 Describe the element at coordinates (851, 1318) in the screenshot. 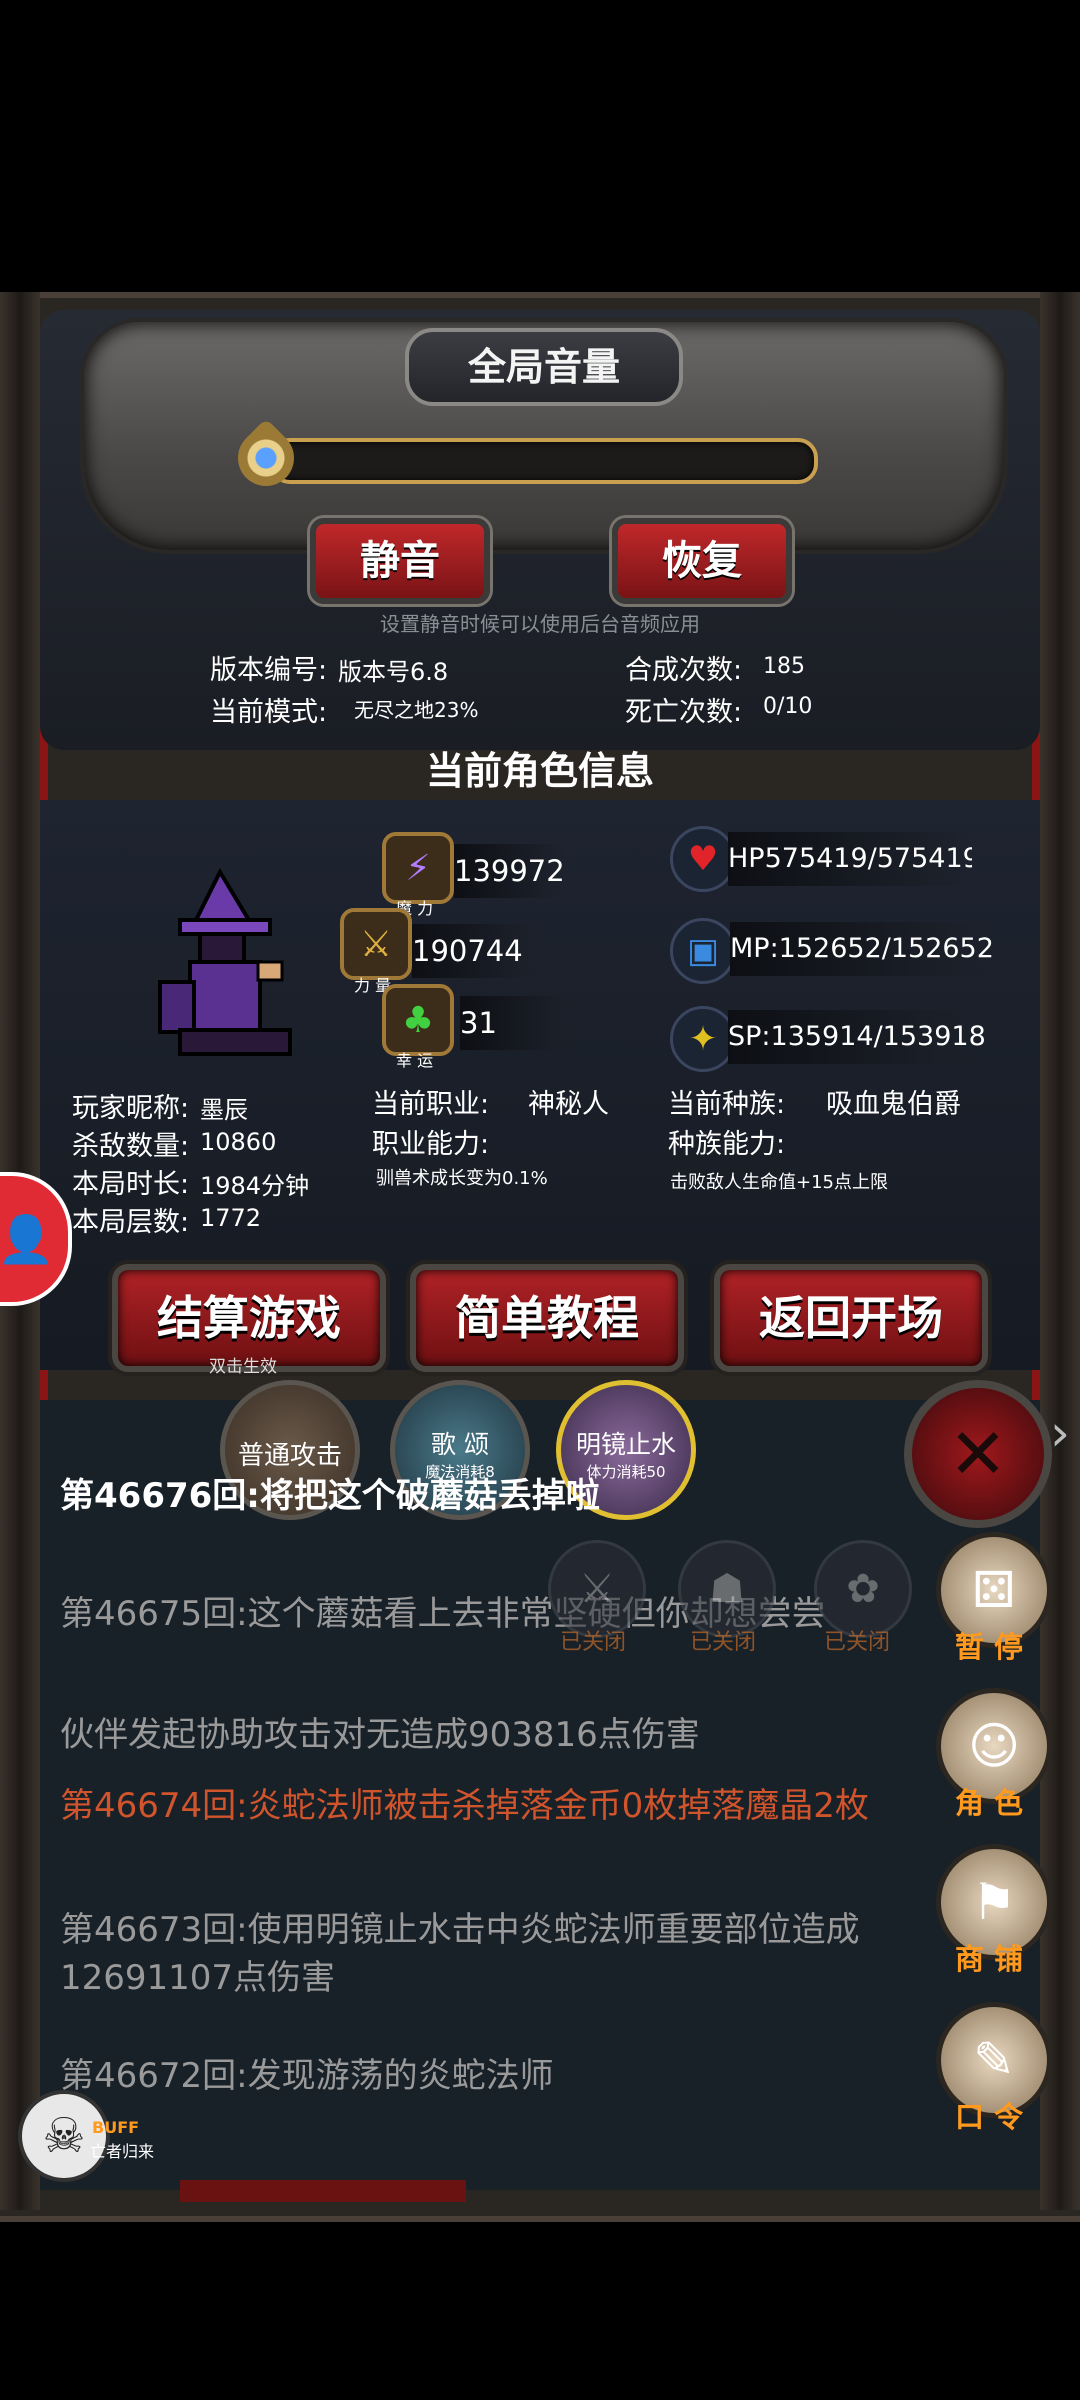

I see `return-start-button: 返回开场` at that location.